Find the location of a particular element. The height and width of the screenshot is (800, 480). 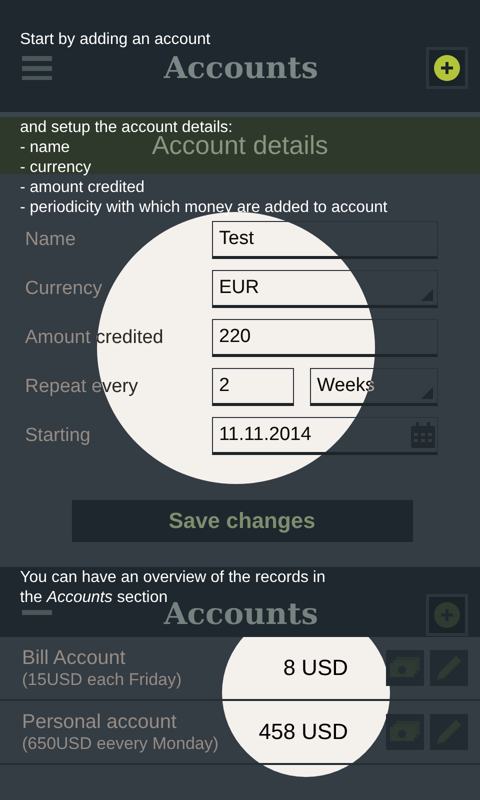

add-button is located at coordinates (447, 68).